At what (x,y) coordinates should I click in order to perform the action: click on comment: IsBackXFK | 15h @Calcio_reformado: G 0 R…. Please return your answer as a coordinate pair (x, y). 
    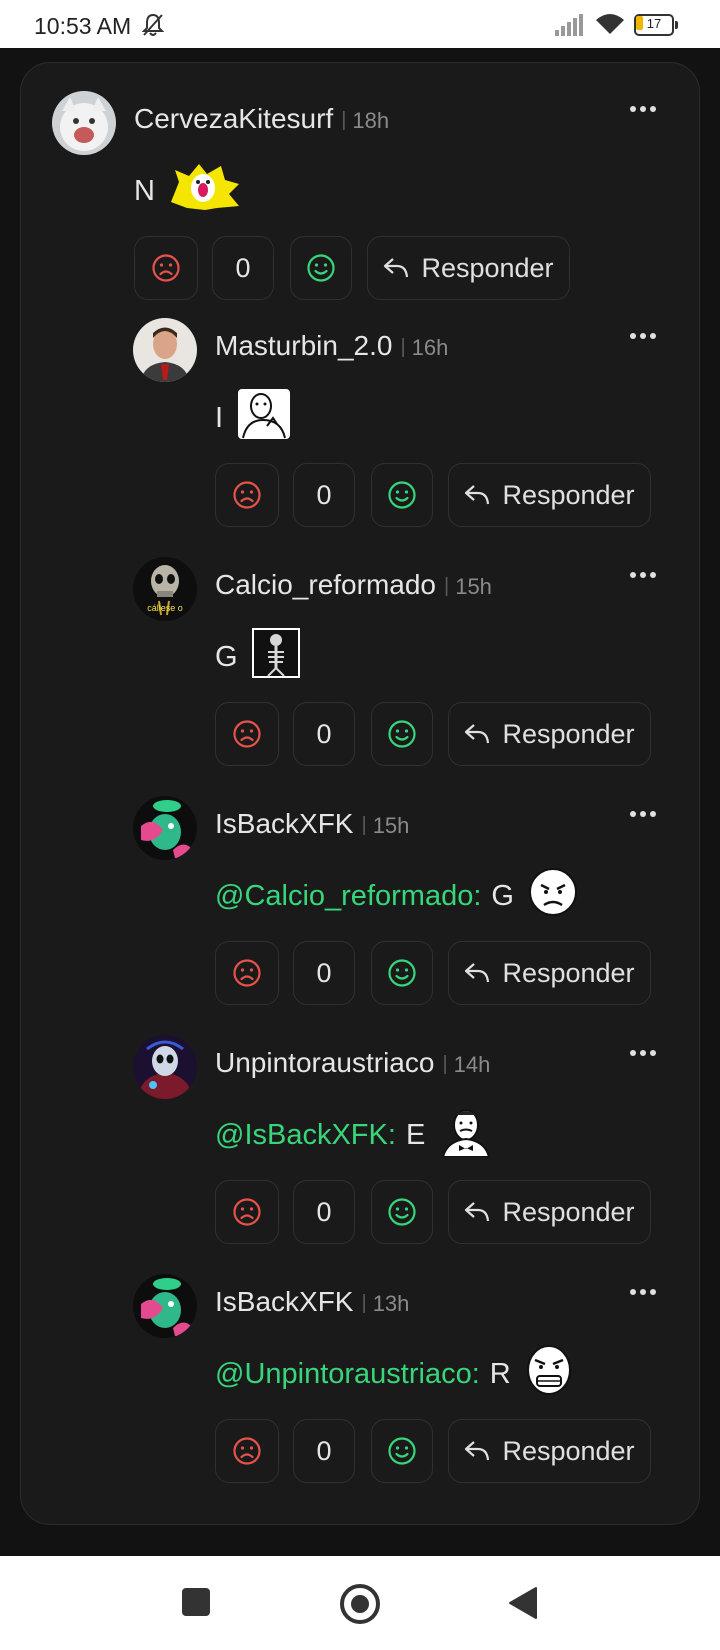
    Looking at the image, I should click on (403, 901).